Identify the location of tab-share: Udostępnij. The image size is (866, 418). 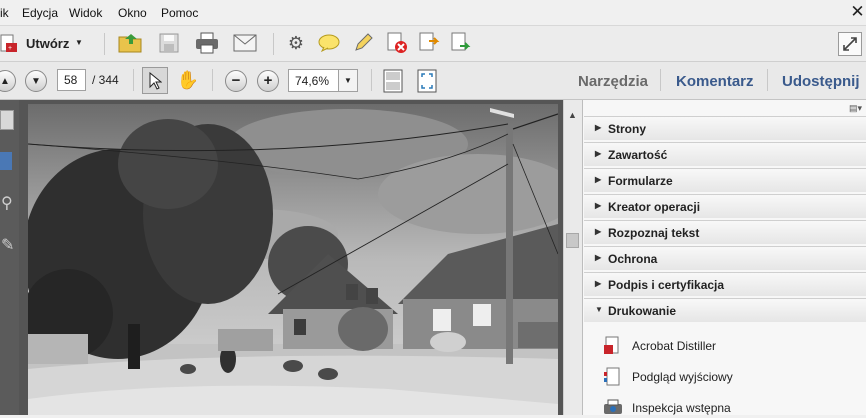
(821, 81).